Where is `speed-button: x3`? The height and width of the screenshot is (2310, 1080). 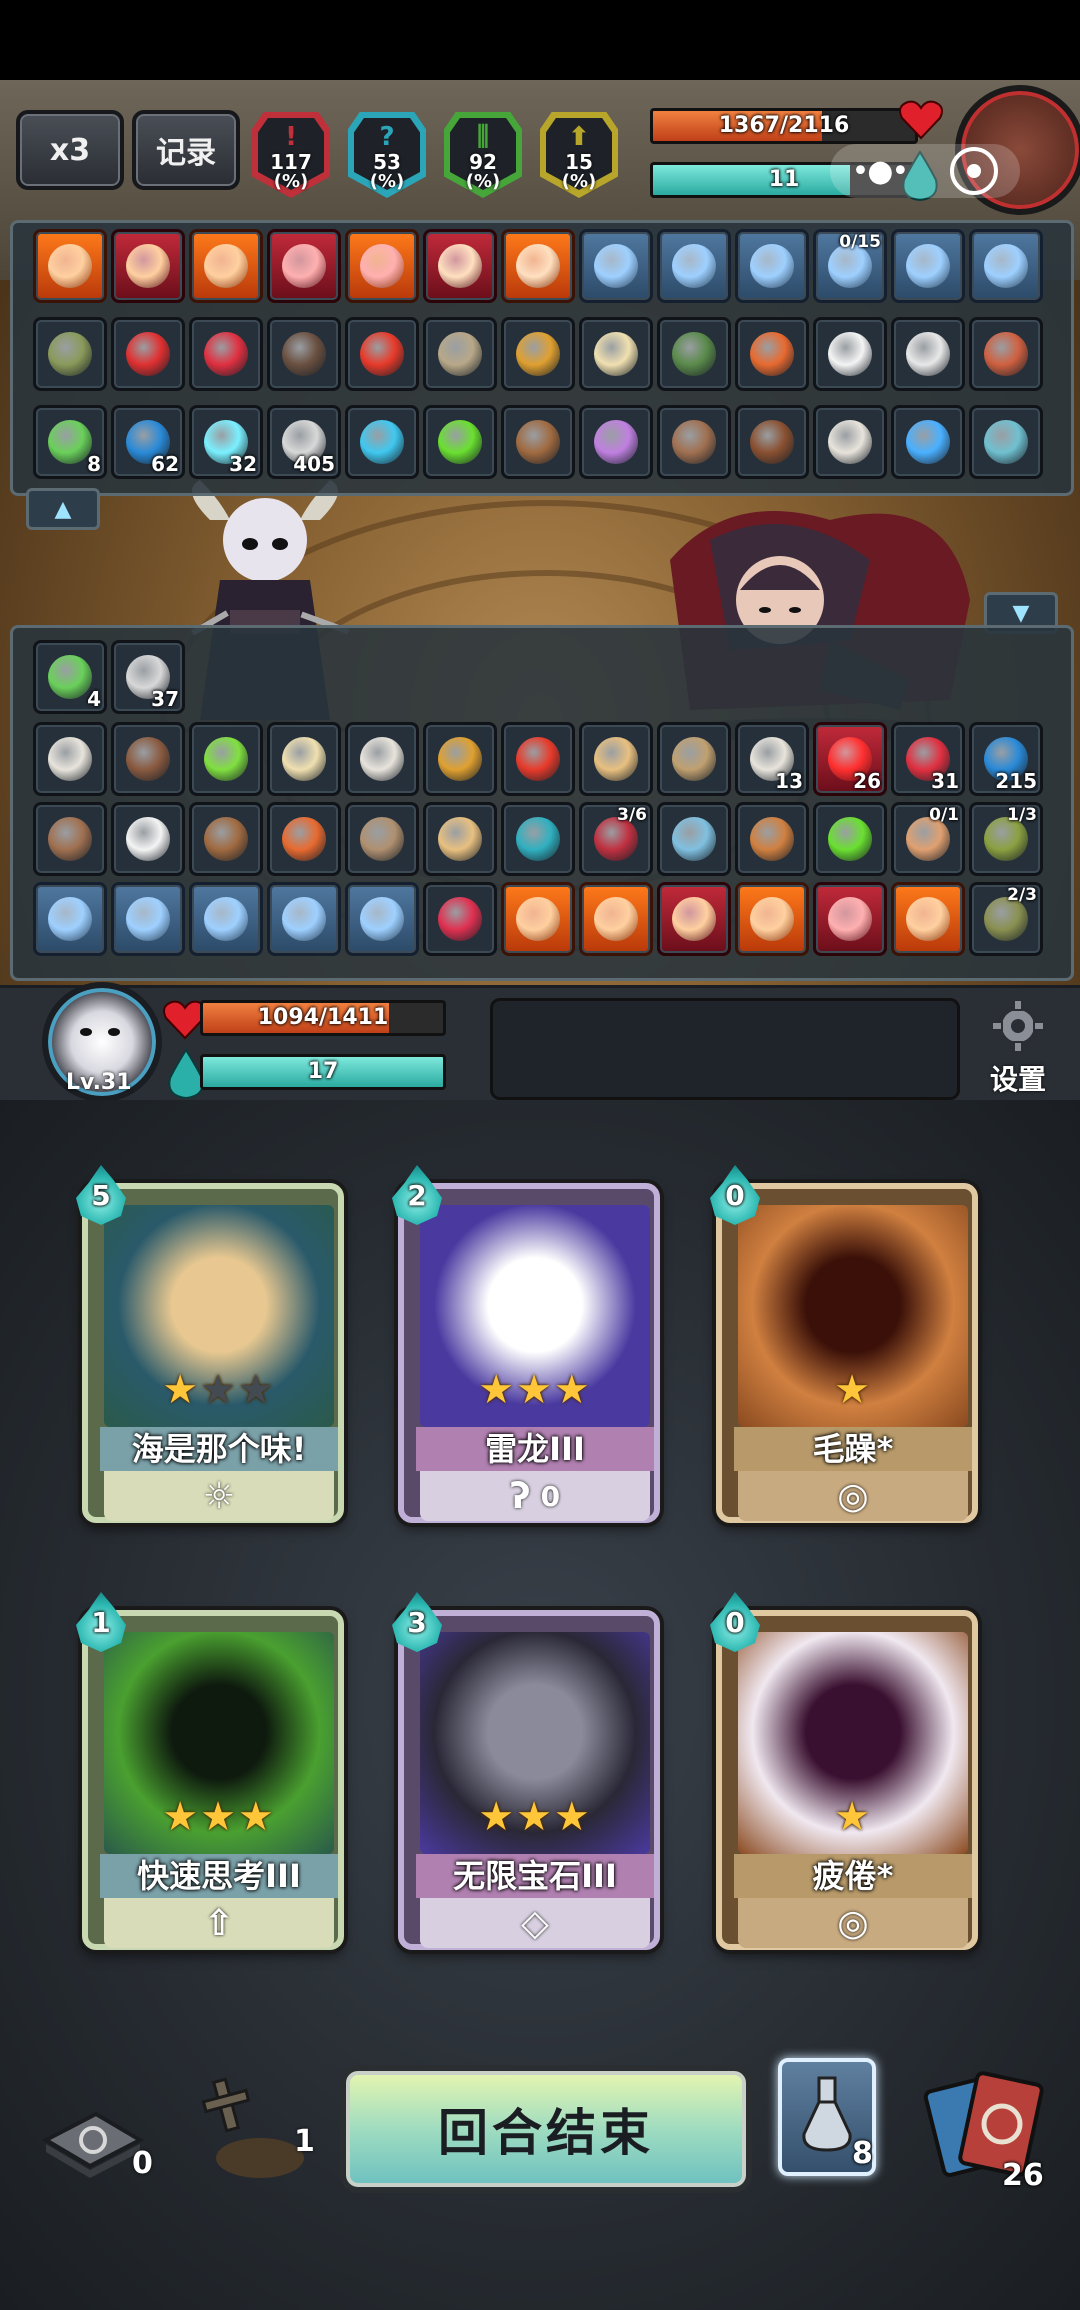 speed-button: x3 is located at coordinates (70, 150).